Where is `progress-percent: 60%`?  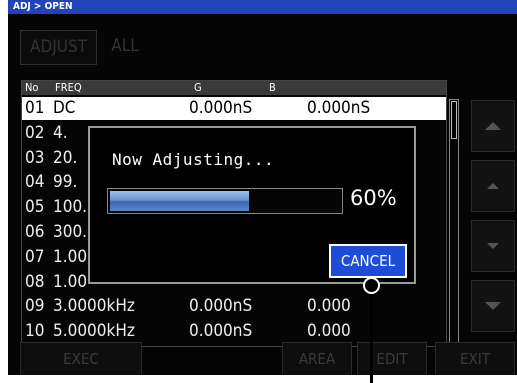
progress-percent: 60% is located at coordinates (373, 198).